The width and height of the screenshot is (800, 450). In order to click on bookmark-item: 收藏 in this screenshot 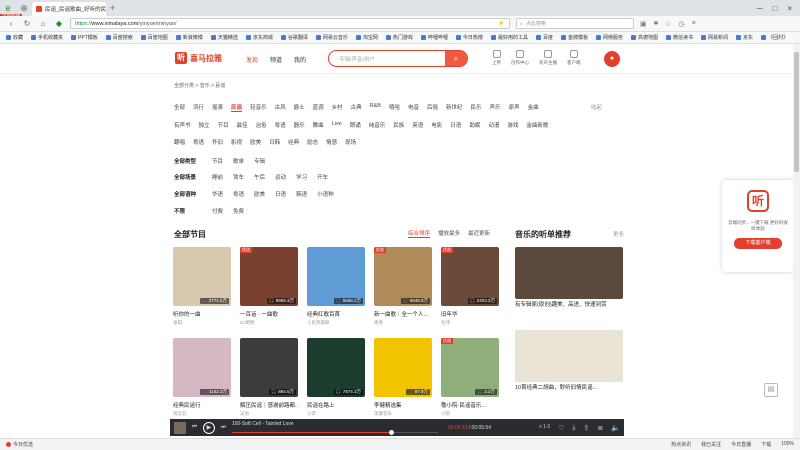, I will do `click(14, 37)`.